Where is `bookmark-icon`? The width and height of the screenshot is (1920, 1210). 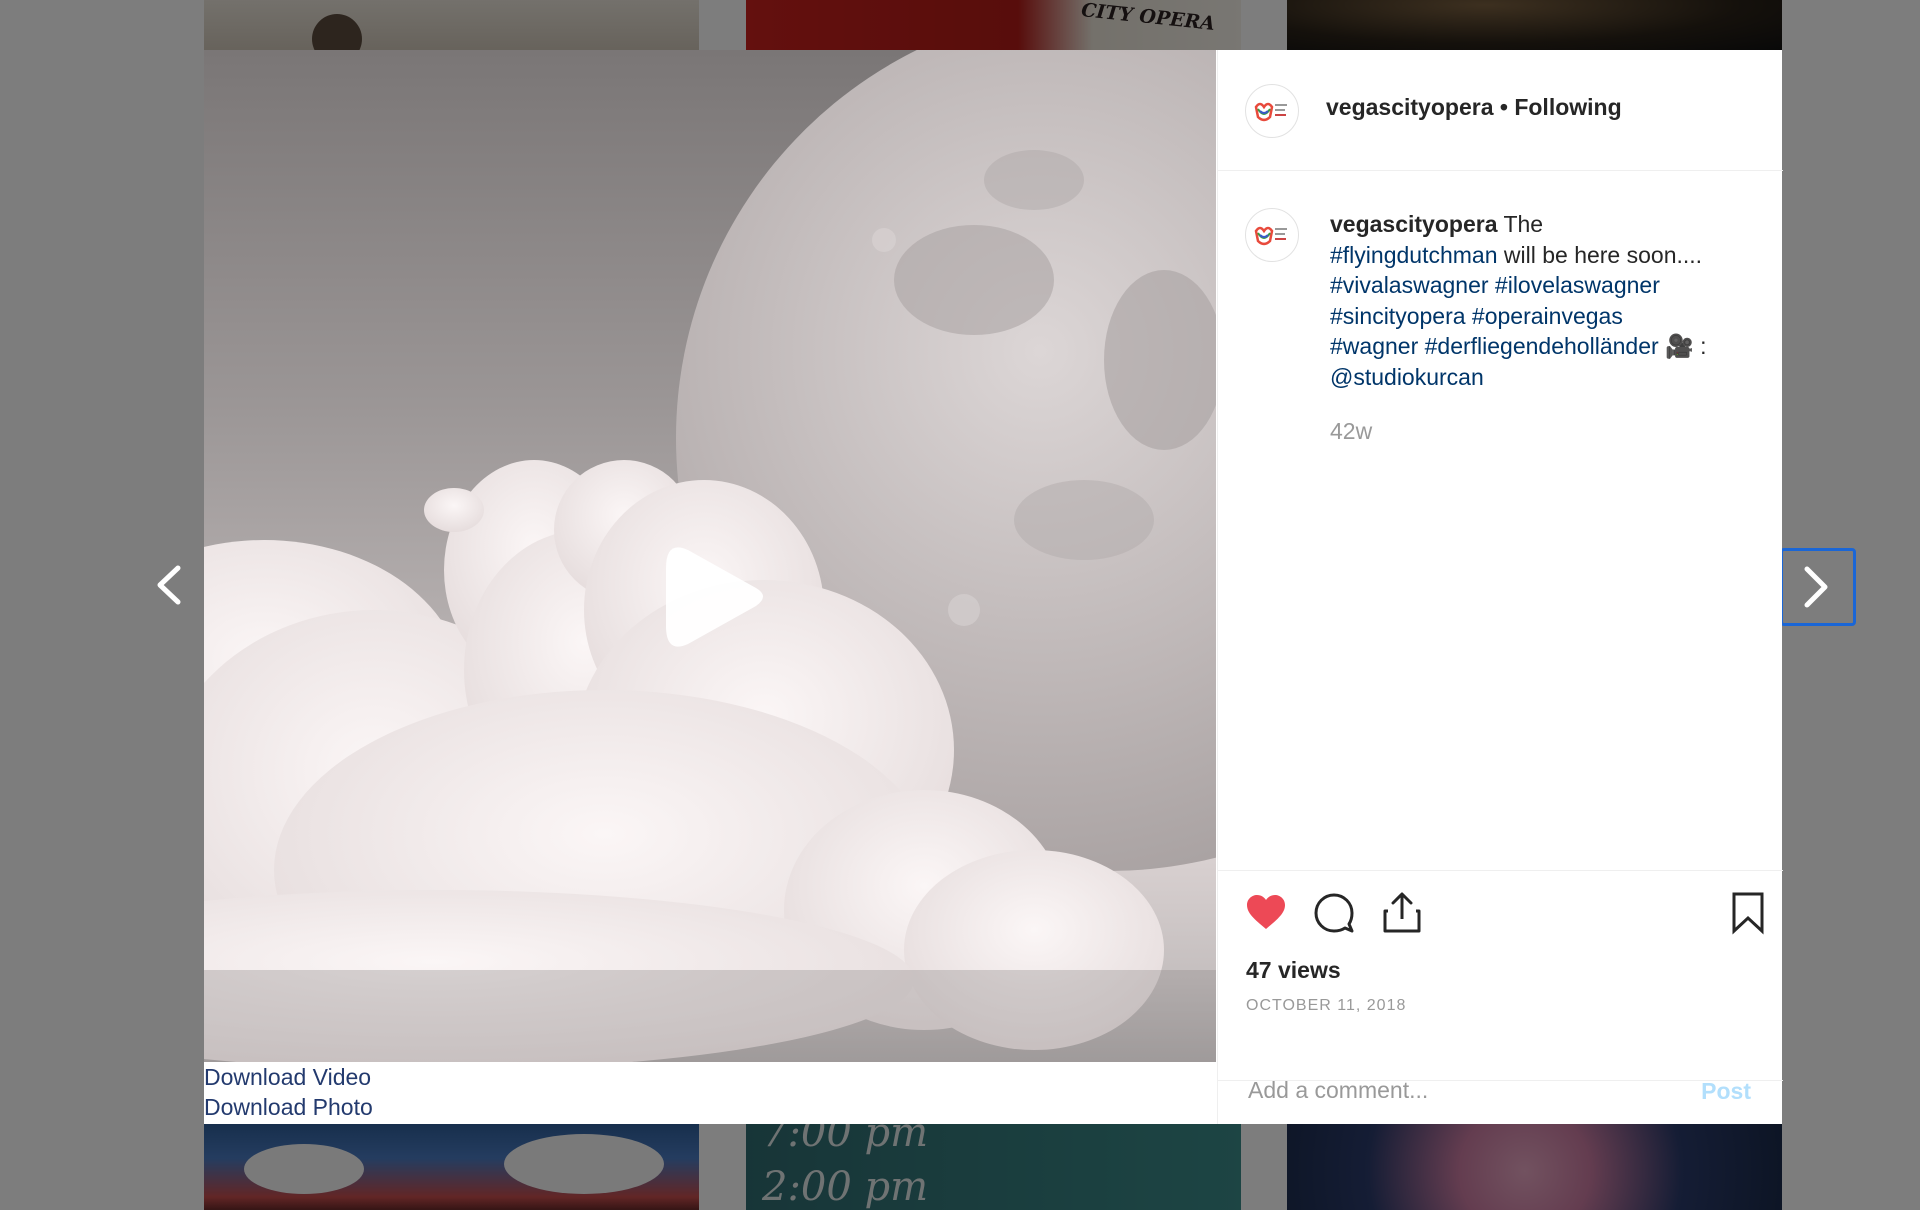 bookmark-icon is located at coordinates (1748, 913).